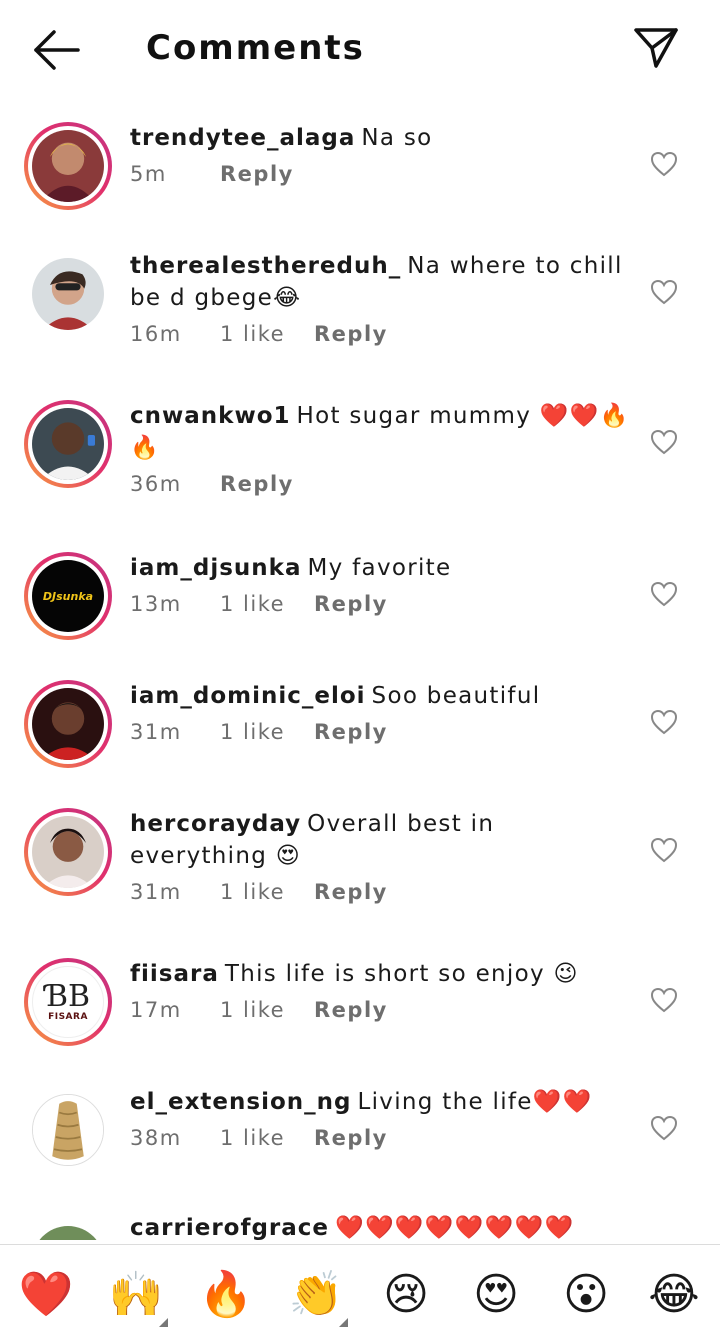 The width and height of the screenshot is (720, 1337). I want to click on back-button, so click(56, 50).